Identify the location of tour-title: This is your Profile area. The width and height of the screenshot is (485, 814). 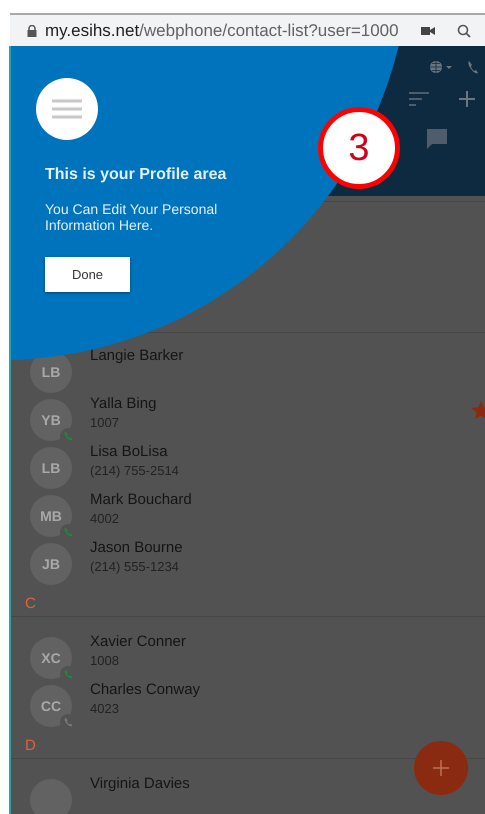
(136, 175).